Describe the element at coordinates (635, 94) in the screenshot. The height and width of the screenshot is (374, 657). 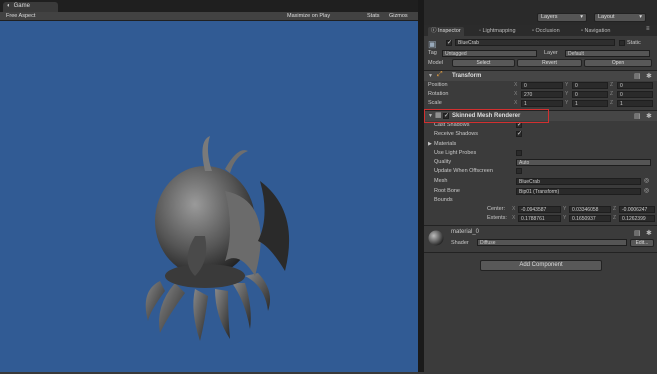
I see `rotation-z-field: 0` at that location.